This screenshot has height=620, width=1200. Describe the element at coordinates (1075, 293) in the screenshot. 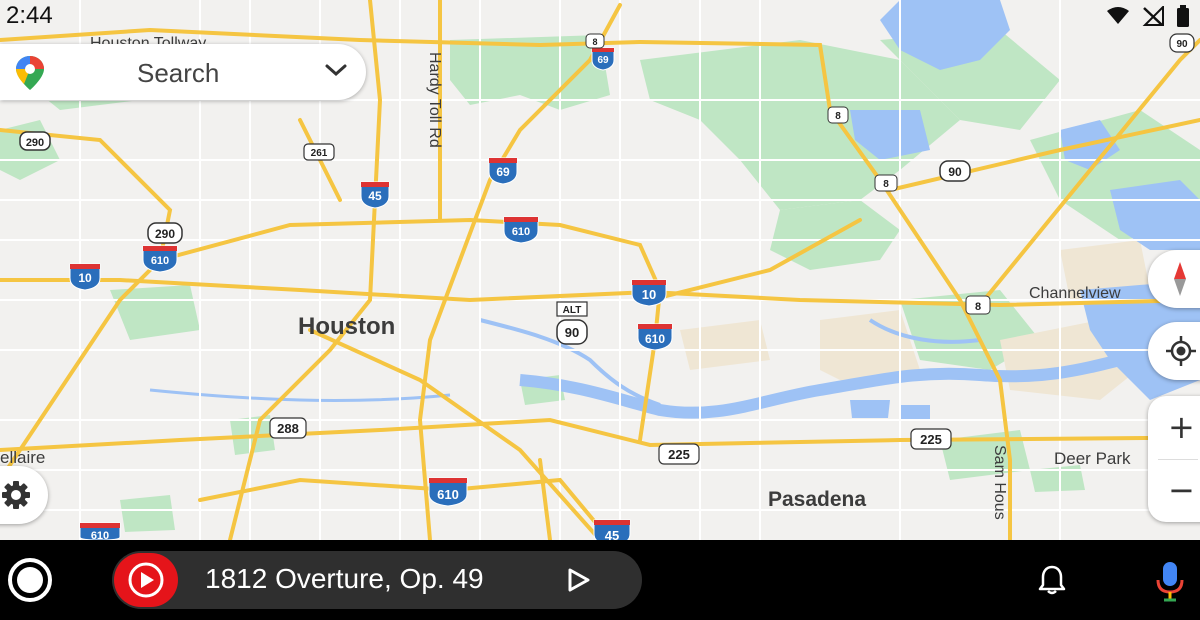

I see `place-label-channelview: Channelview` at that location.